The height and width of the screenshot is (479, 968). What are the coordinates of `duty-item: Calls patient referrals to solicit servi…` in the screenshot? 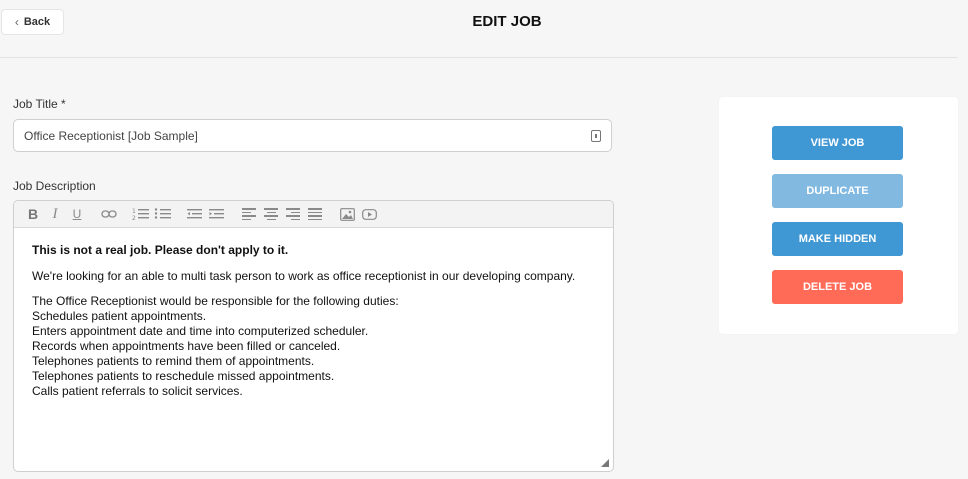 It's located at (137, 391).